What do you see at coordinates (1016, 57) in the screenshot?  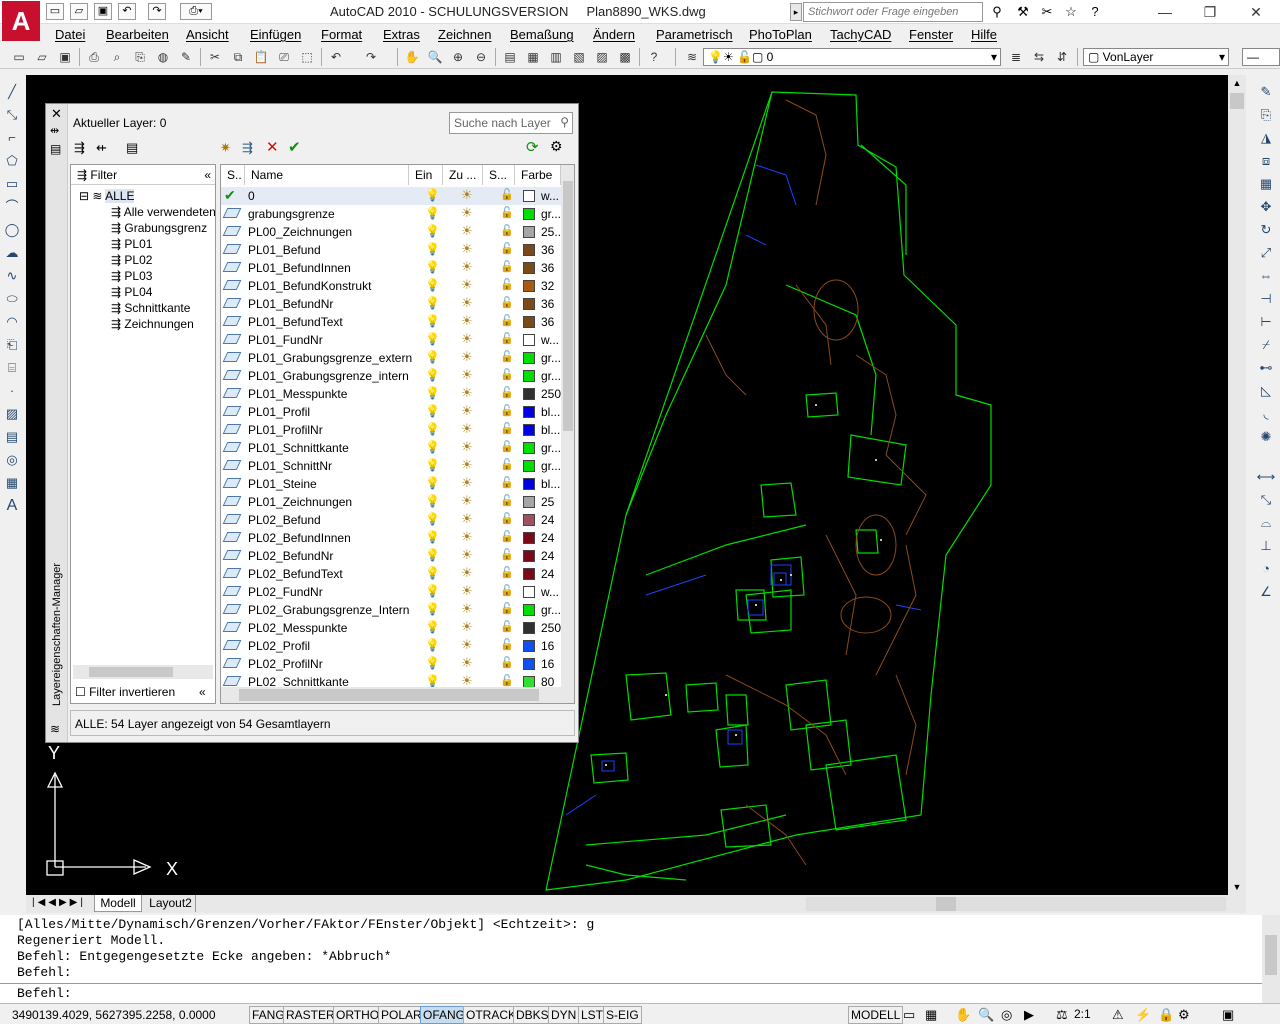 I see `make-current-icon: ≣` at bounding box center [1016, 57].